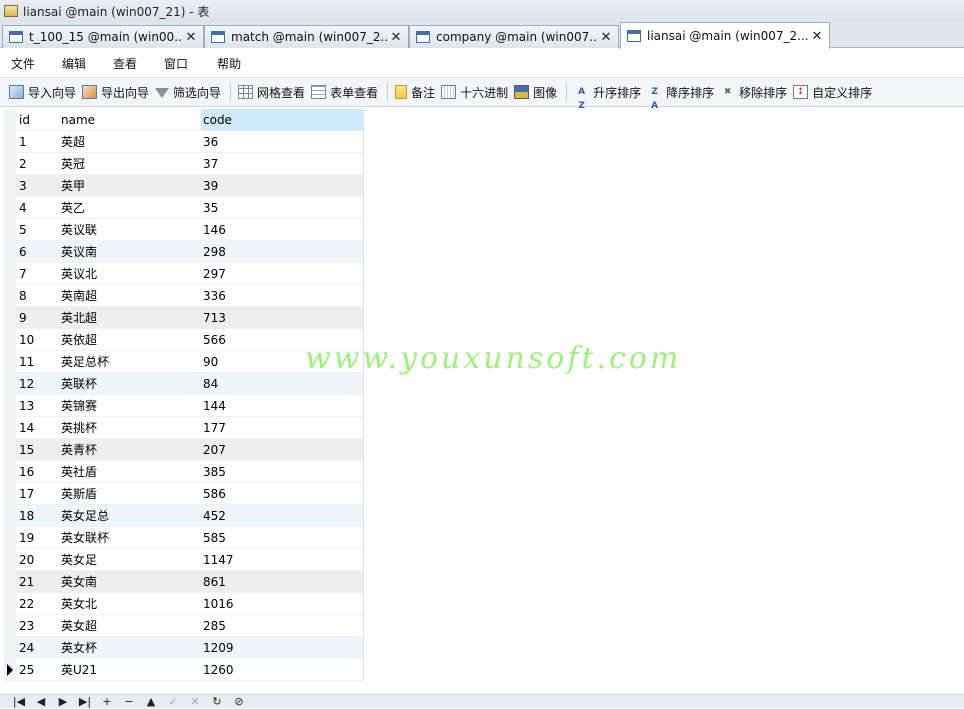 The width and height of the screenshot is (964, 709). I want to click on menu-window: 窗口, so click(173, 63).